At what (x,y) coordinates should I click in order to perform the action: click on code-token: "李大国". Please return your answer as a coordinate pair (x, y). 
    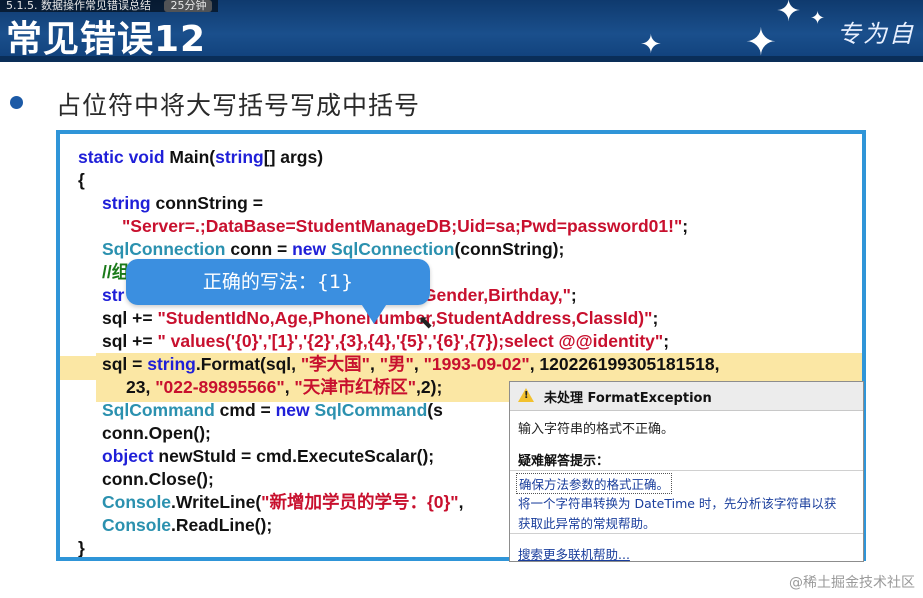
    Looking at the image, I should click on (335, 364).